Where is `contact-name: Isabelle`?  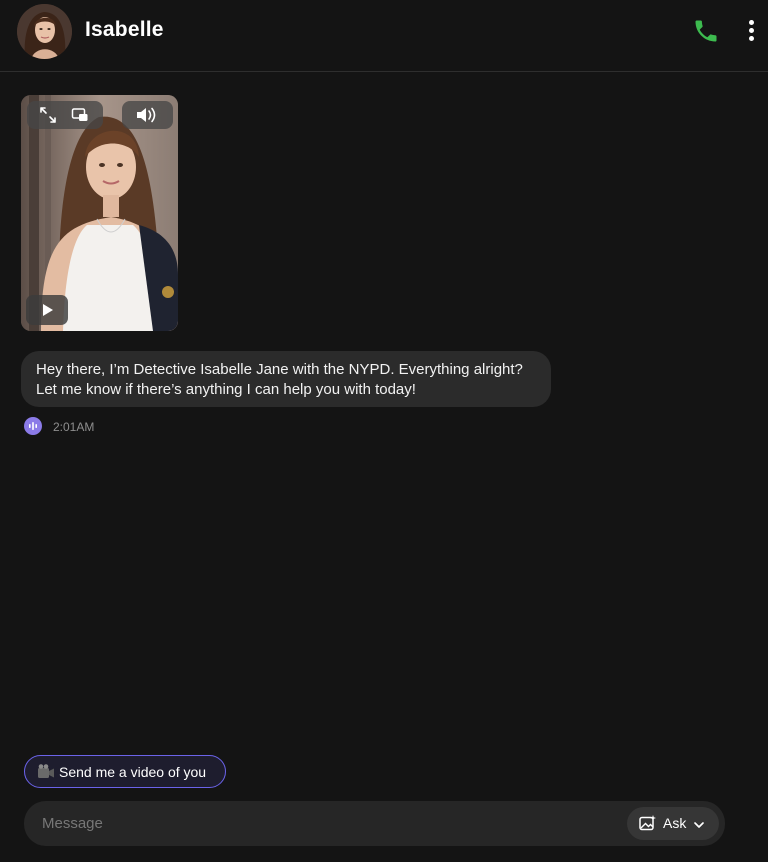 contact-name: Isabelle is located at coordinates (124, 29).